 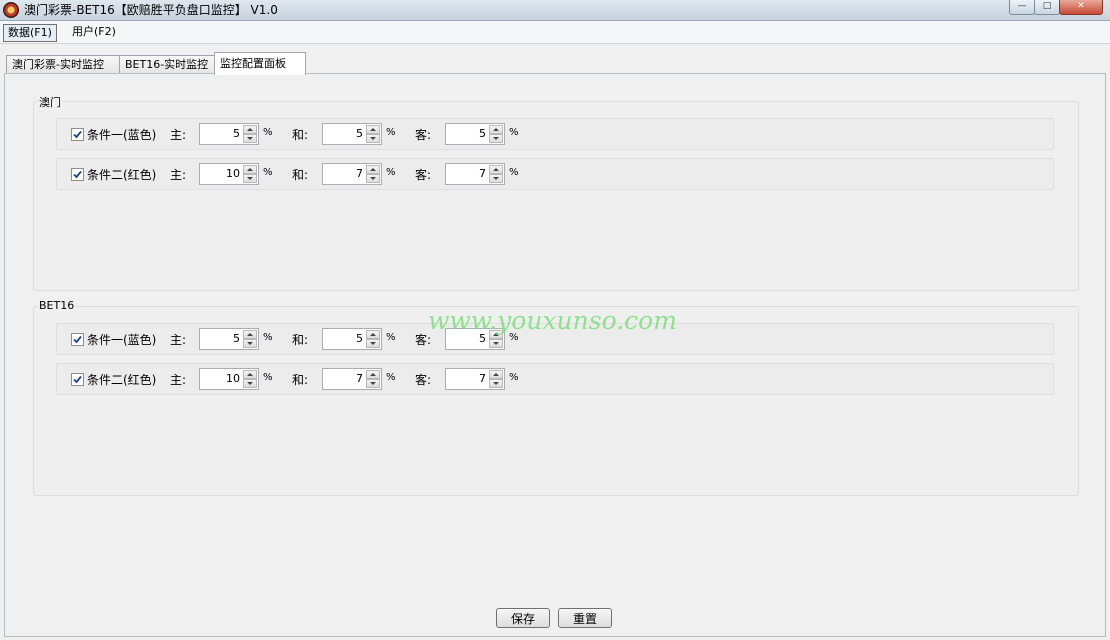 What do you see at coordinates (30, 33) in the screenshot?
I see `menu-data: 数据(F1)` at bounding box center [30, 33].